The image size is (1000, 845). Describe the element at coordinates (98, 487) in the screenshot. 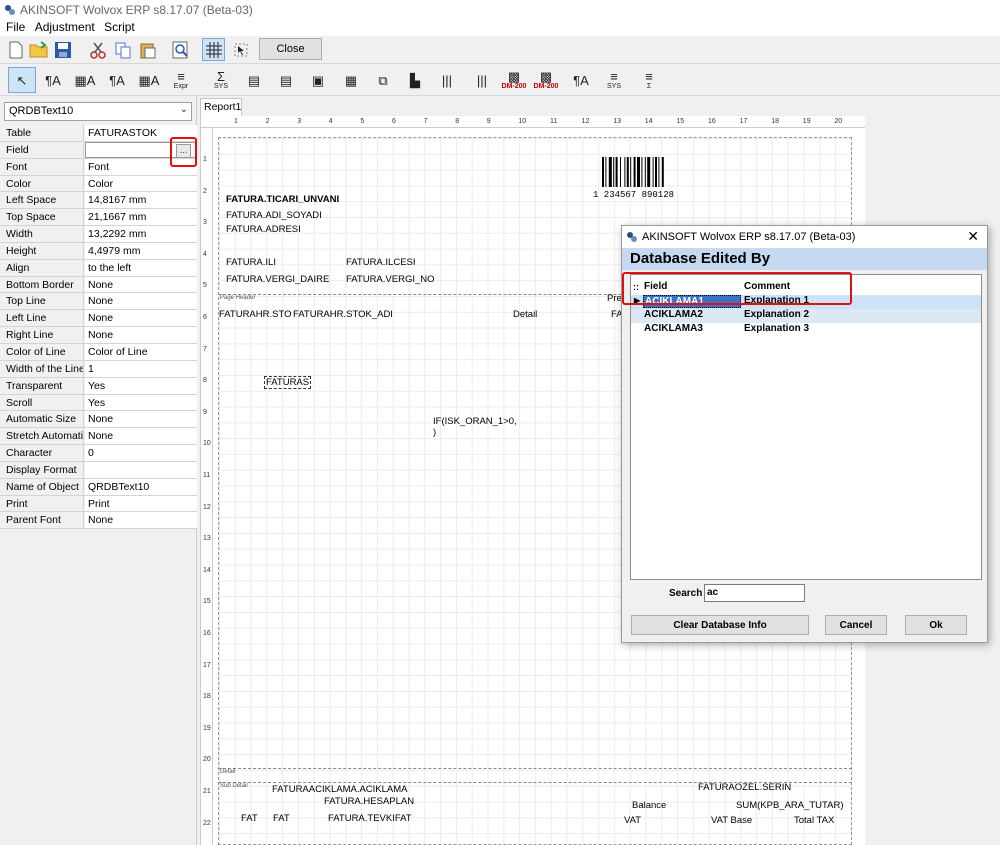

I see `property-row: Name of Object QRDBText10` at that location.